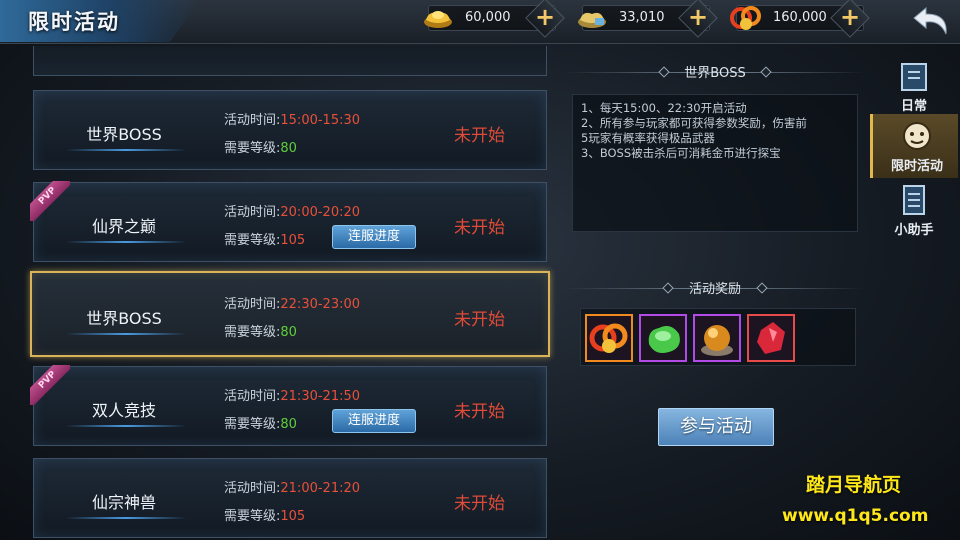 The height and width of the screenshot is (540, 960). What do you see at coordinates (292, 120) in the screenshot?
I see `activity-time: 活动时间:15:00-15:30` at bounding box center [292, 120].